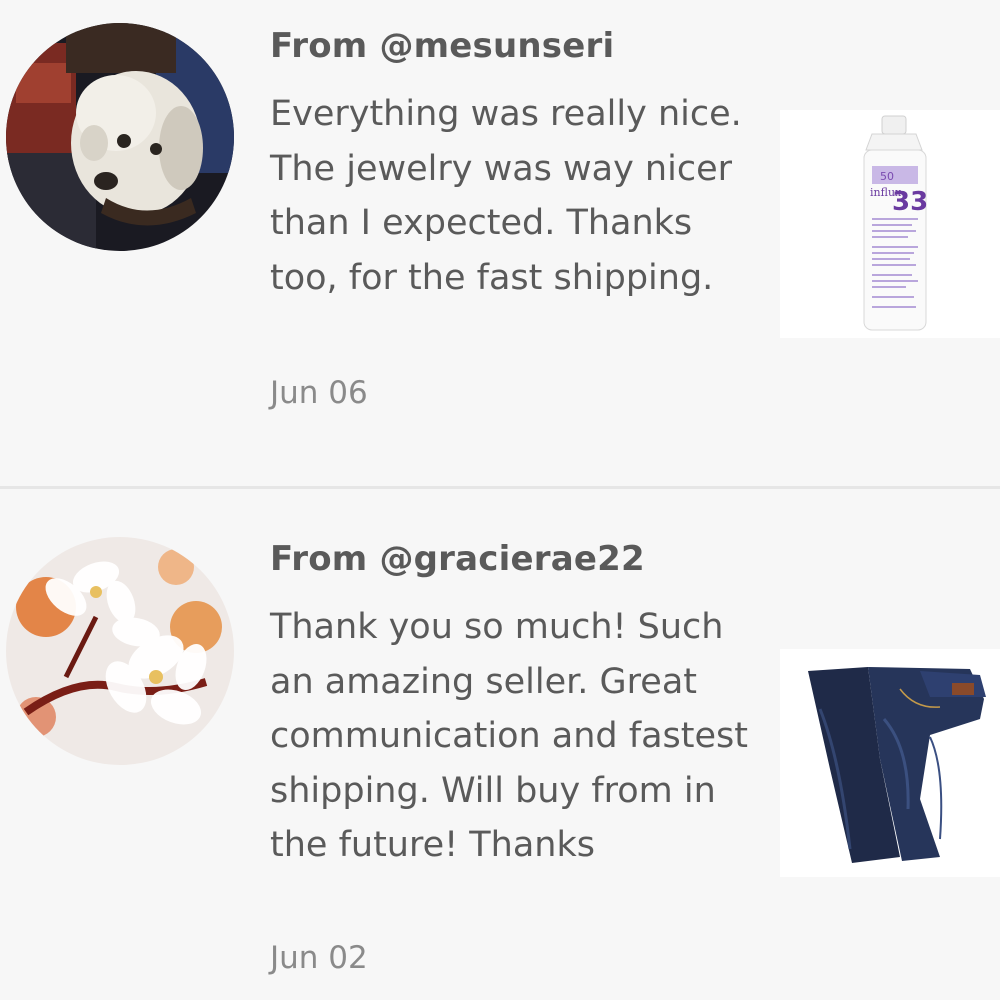  Describe the element at coordinates (319, 393) in the screenshot. I see `review-date: Jun 06` at that location.